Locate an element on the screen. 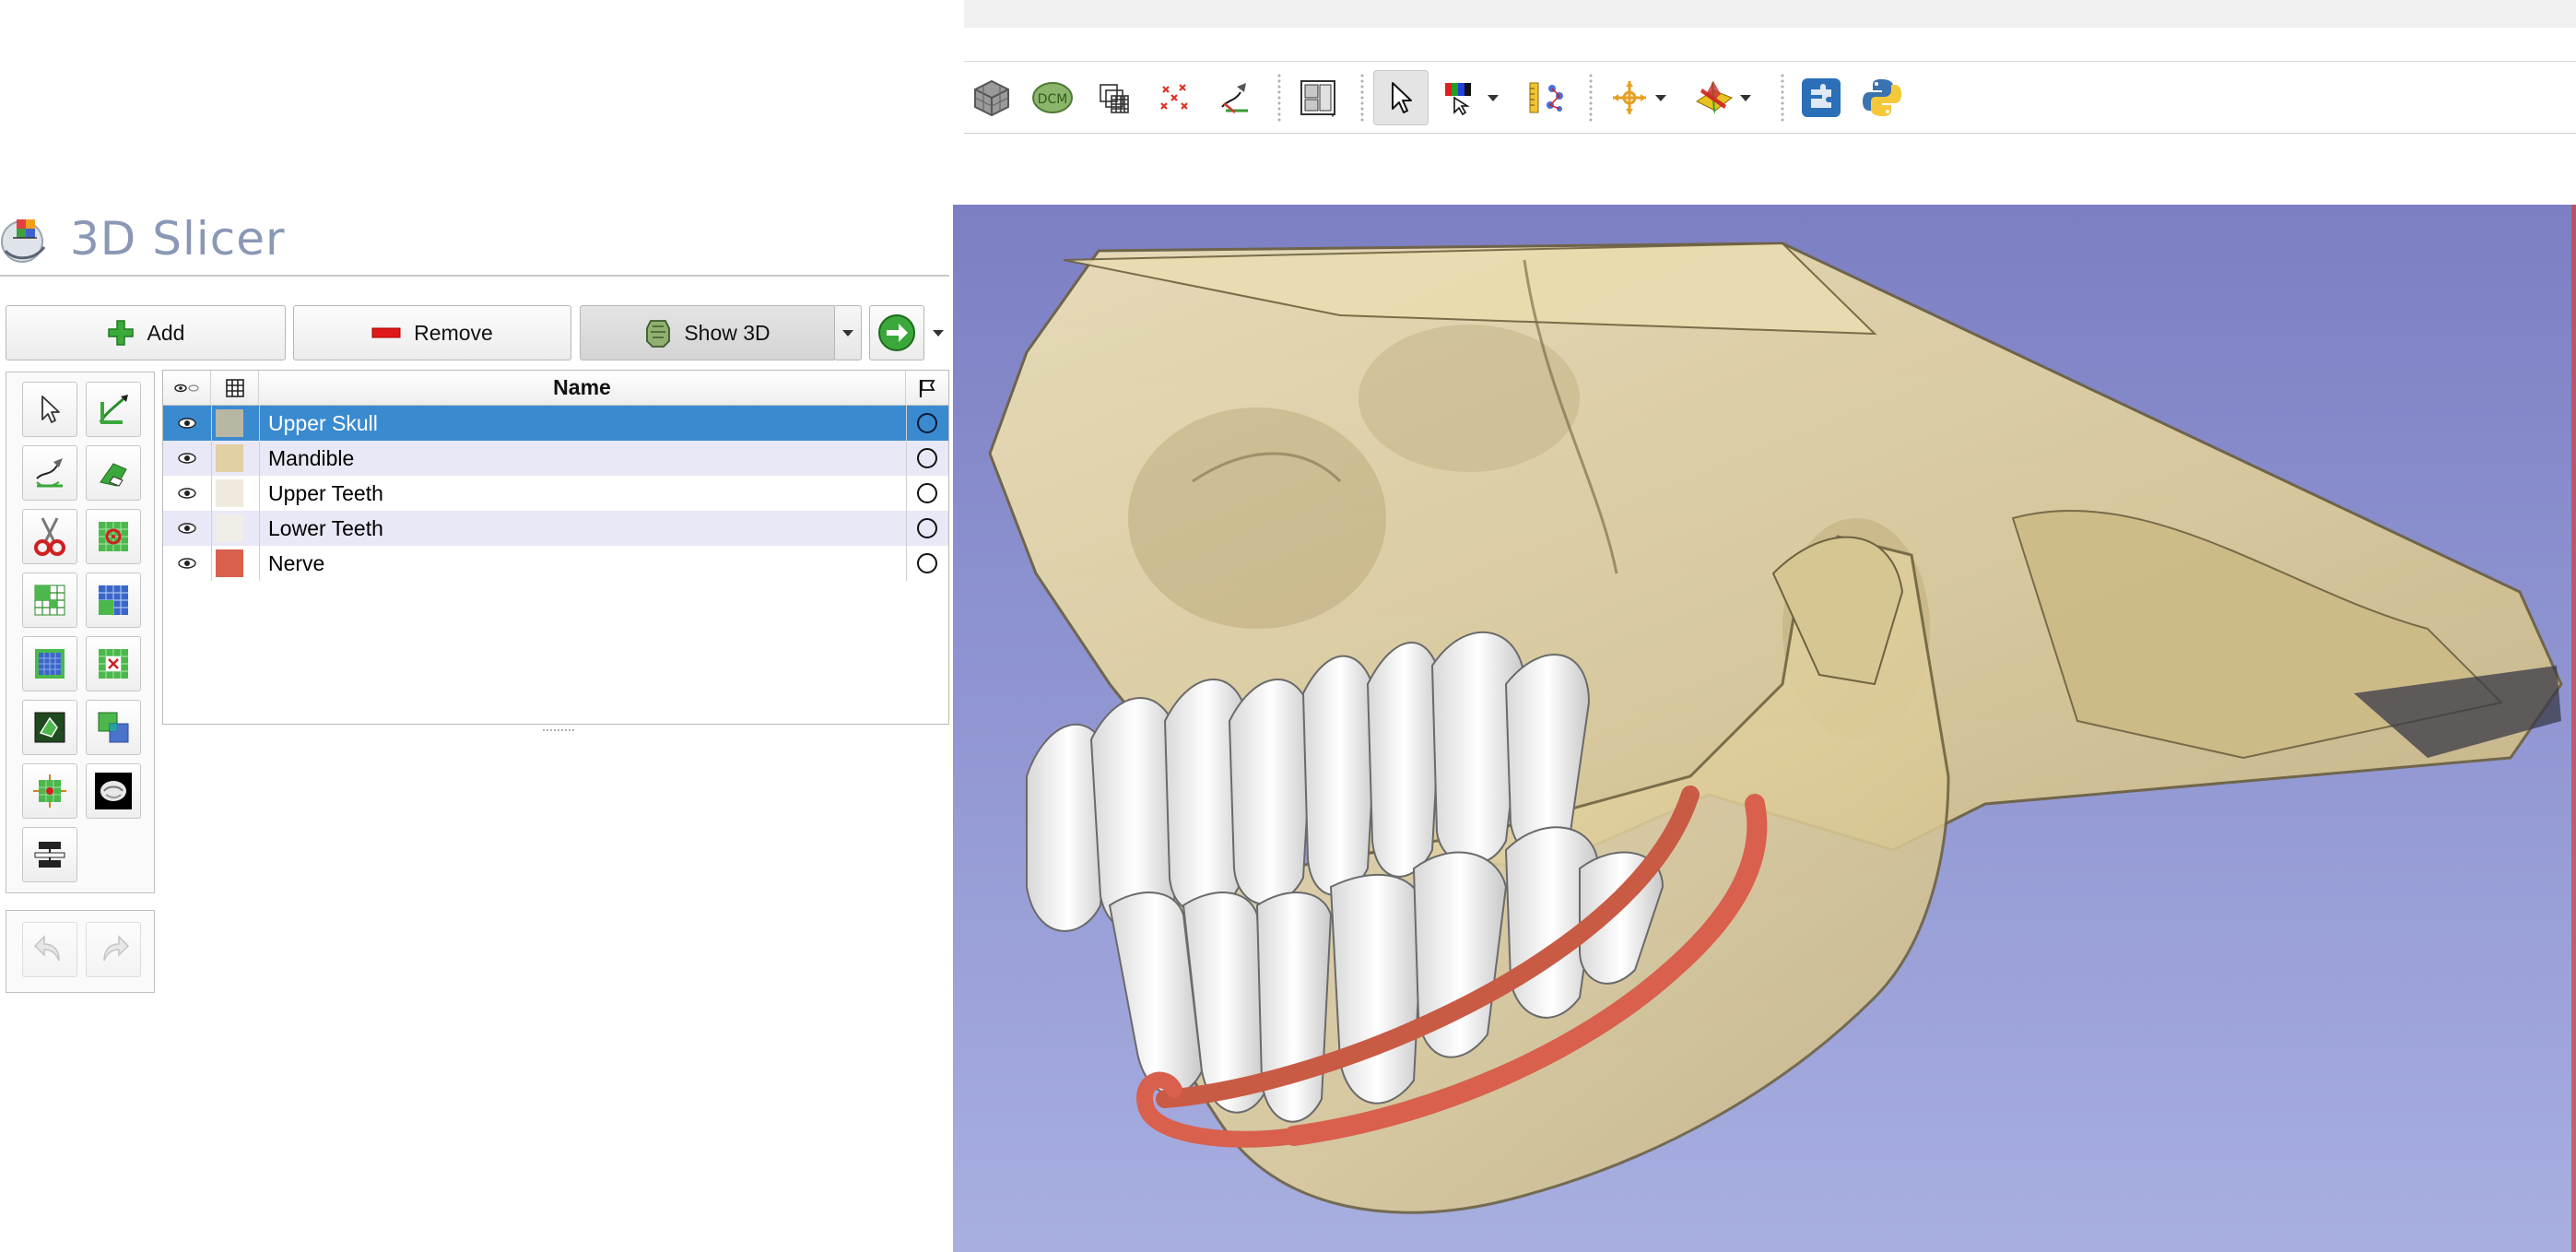 The image size is (2576, 1252). segment-row: Nerve is located at coordinates (555, 563).